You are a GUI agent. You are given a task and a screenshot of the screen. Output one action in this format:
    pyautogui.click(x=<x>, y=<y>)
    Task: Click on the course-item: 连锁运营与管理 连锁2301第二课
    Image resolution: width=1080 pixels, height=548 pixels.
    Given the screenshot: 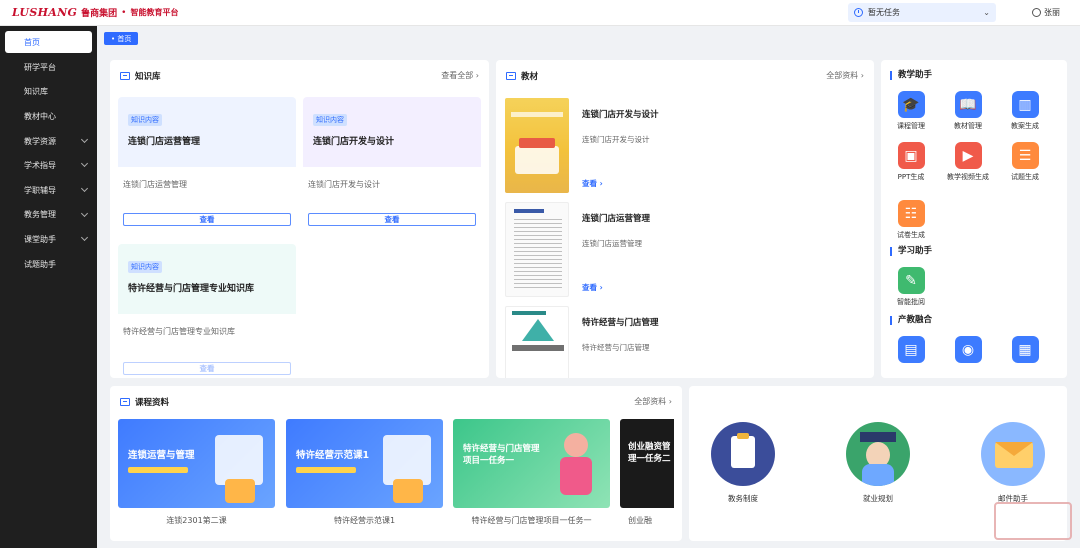 What is the action you would take?
    pyautogui.click(x=196, y=472)
    